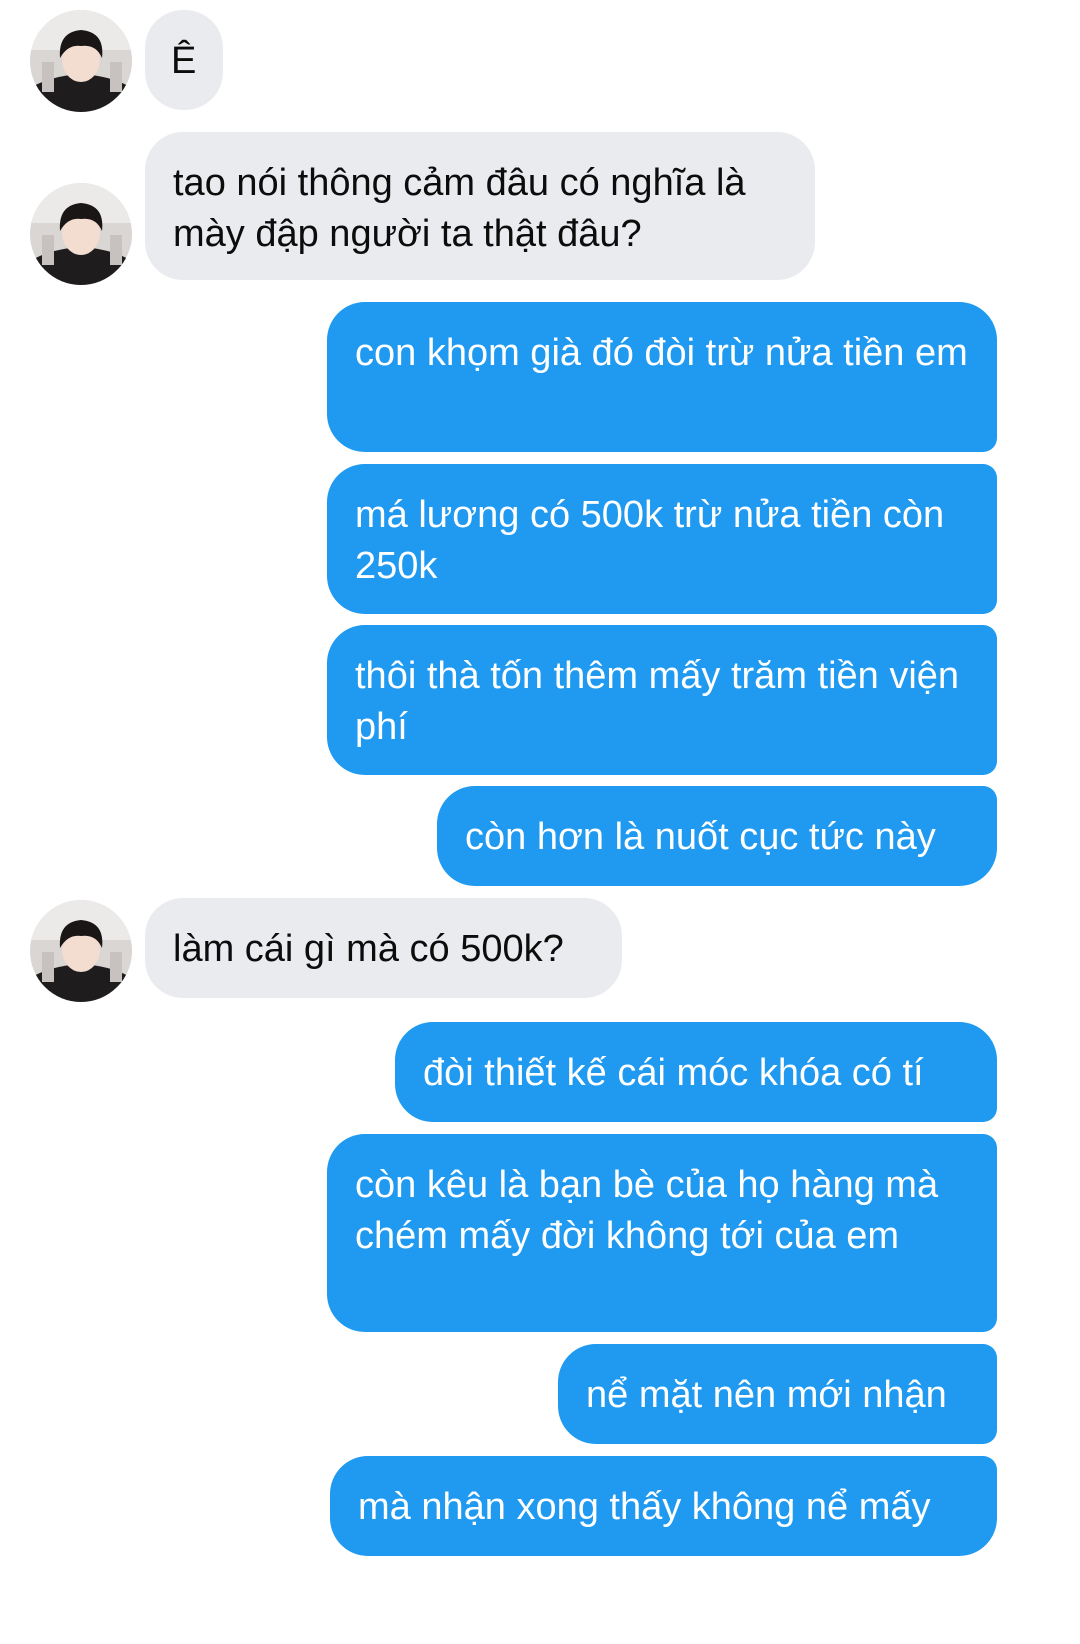 The image size is (1080, 1644). Describe the element at coordinates (184, 60) in the screenshot. I see `message-bubble-incoming: Ê` at that location.